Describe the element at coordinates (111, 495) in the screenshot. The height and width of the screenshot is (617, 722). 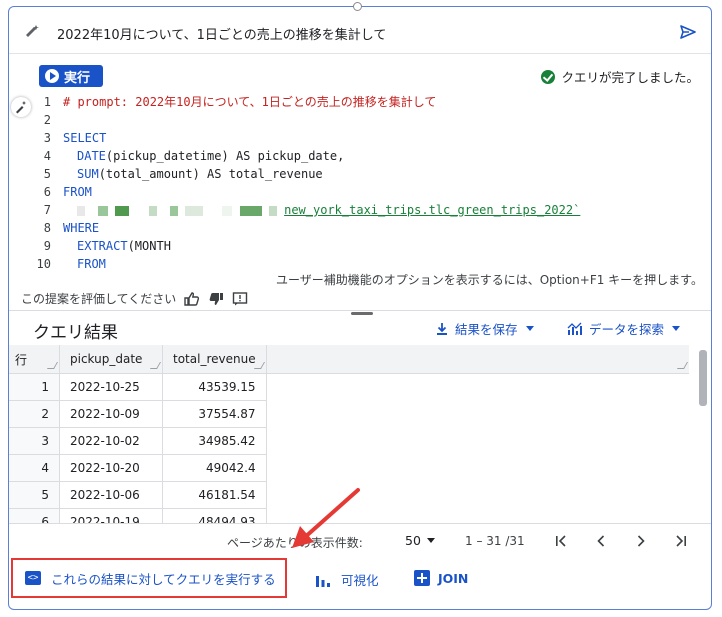
I see `cell-pickup-date: 2022-10-06` at that location.